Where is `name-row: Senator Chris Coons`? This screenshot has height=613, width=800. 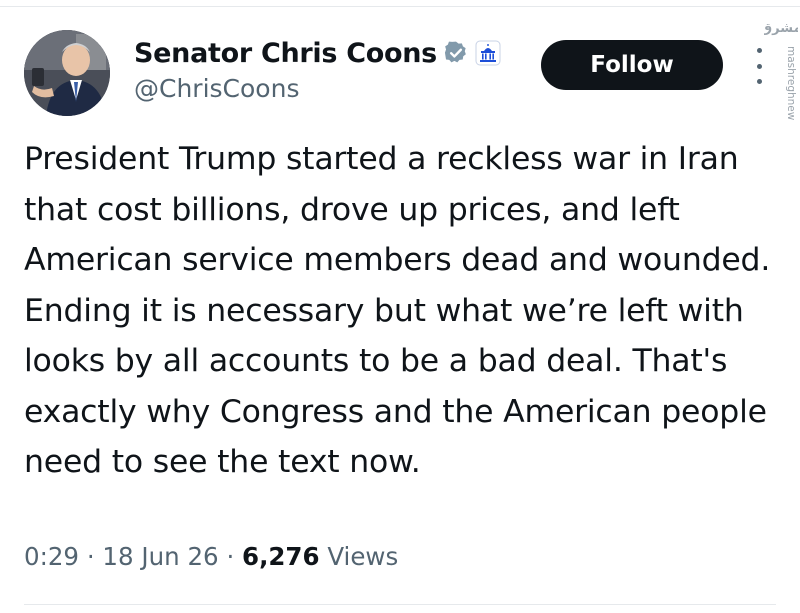
name-row: Senator Chris Coons is located at coordinates (317, 53).